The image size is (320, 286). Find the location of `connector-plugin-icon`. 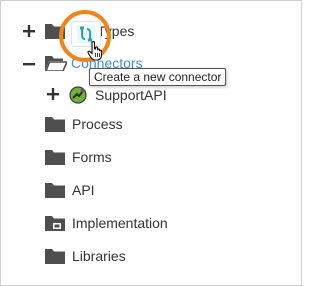

connector-plugin-icon is located at coordinates (78, 95).